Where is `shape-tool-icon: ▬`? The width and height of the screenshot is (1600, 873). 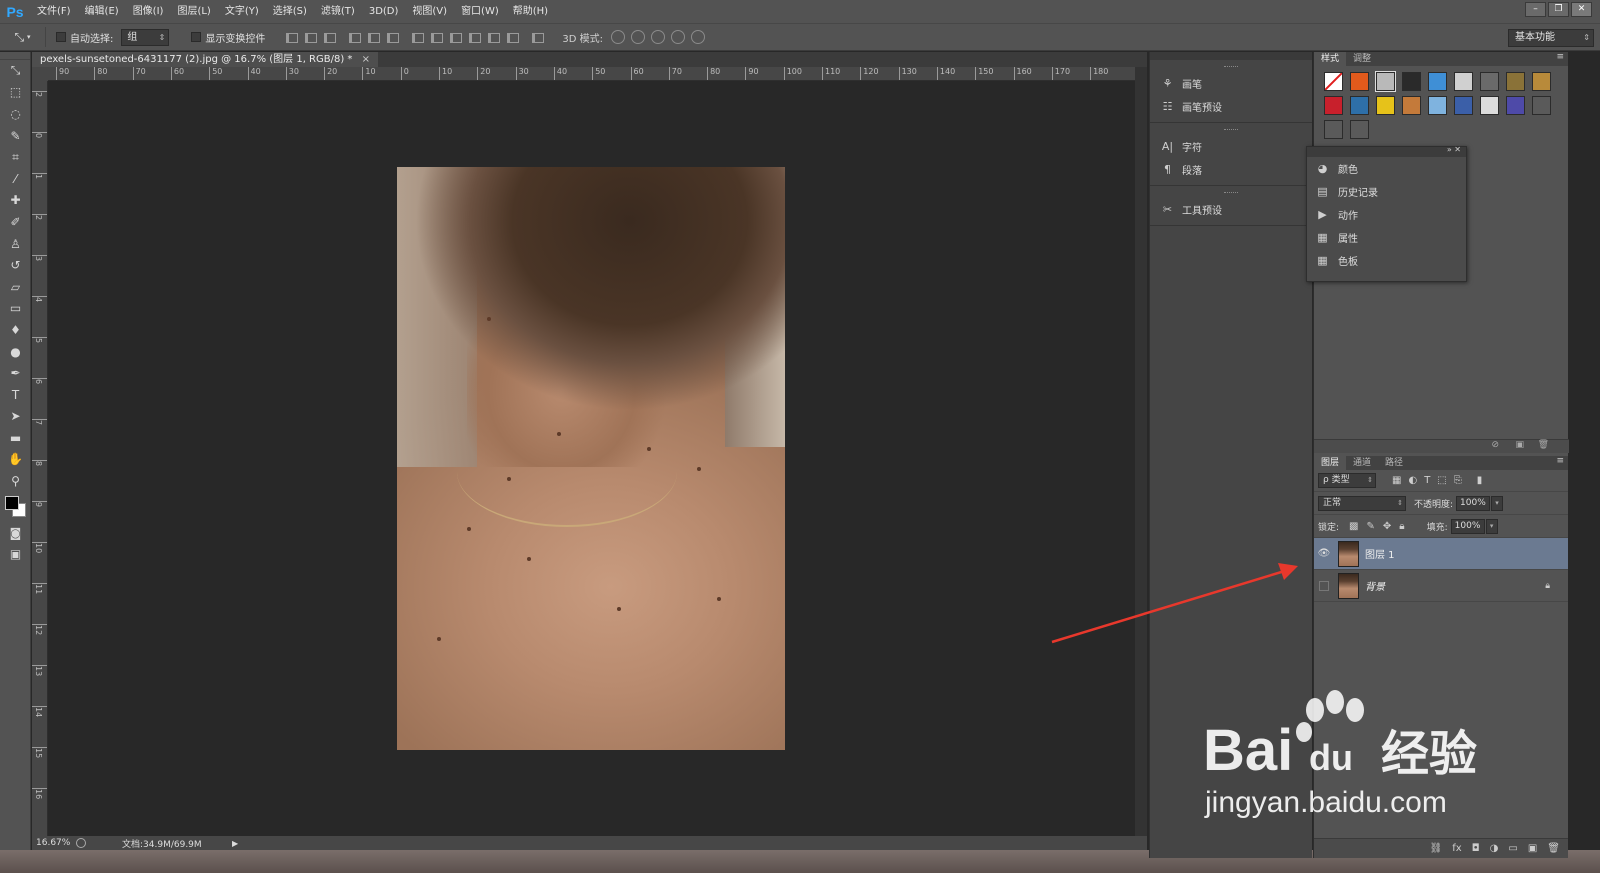
shape-tool-icon: ▬ is located at coordinates (15, 438).